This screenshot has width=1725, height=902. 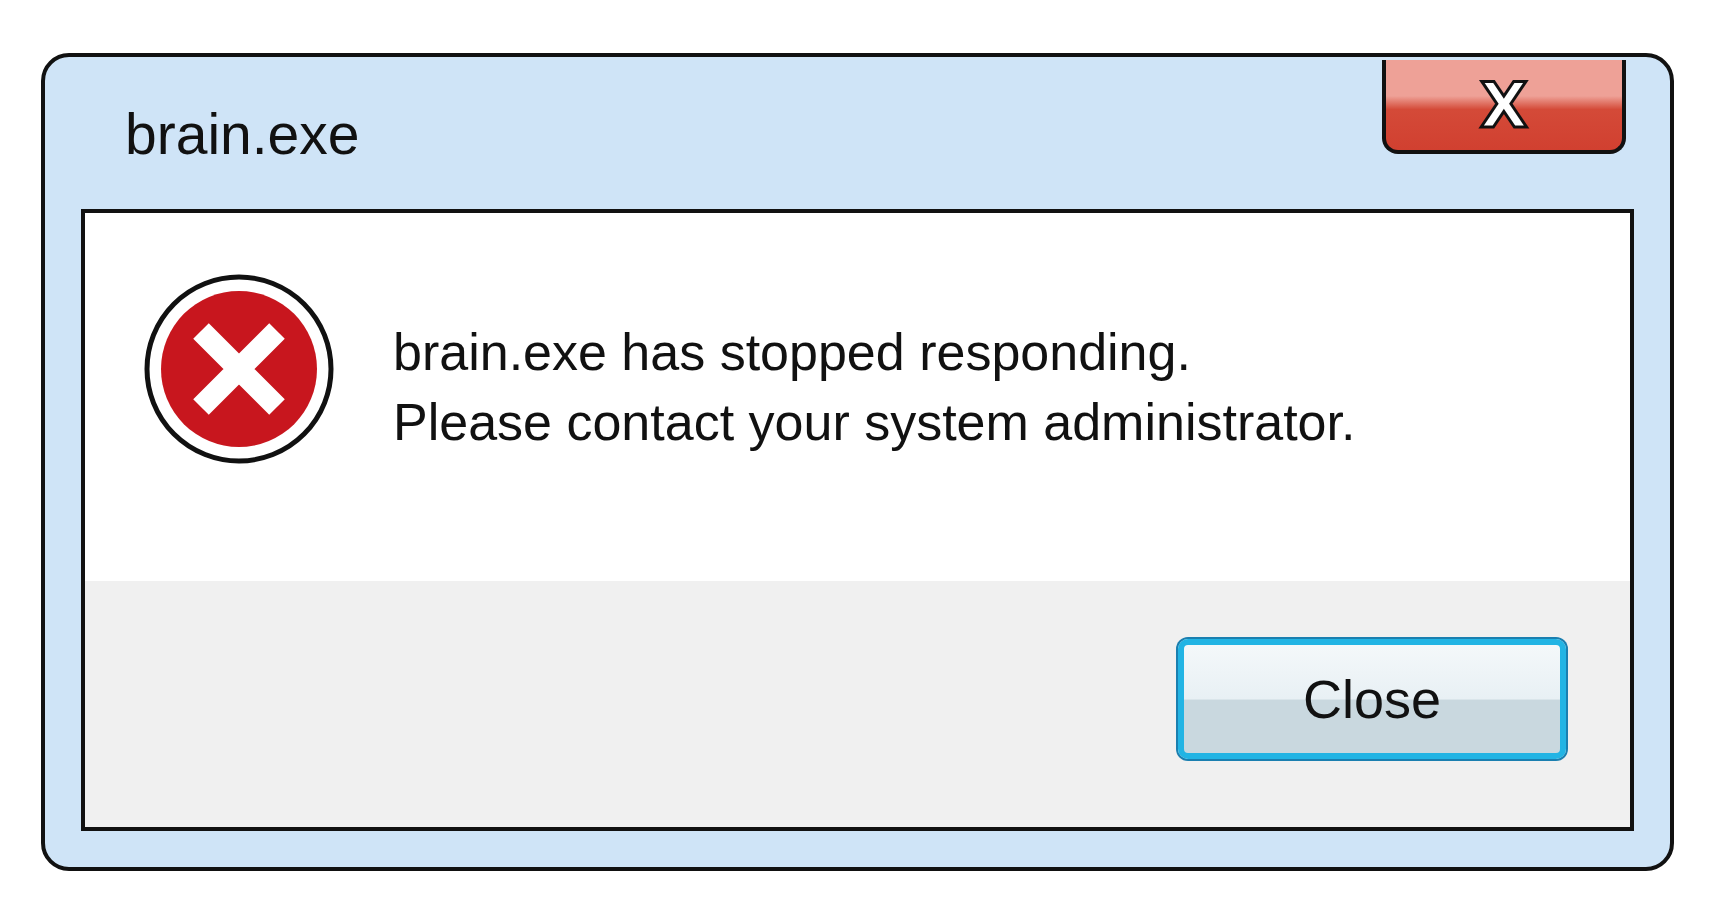 What do you see at coordinates (874, 387) in the screenshot?
I see `error-message: brain.exe has stopped responding. Please contact your system administrator.` at bounding box center [874, 387].